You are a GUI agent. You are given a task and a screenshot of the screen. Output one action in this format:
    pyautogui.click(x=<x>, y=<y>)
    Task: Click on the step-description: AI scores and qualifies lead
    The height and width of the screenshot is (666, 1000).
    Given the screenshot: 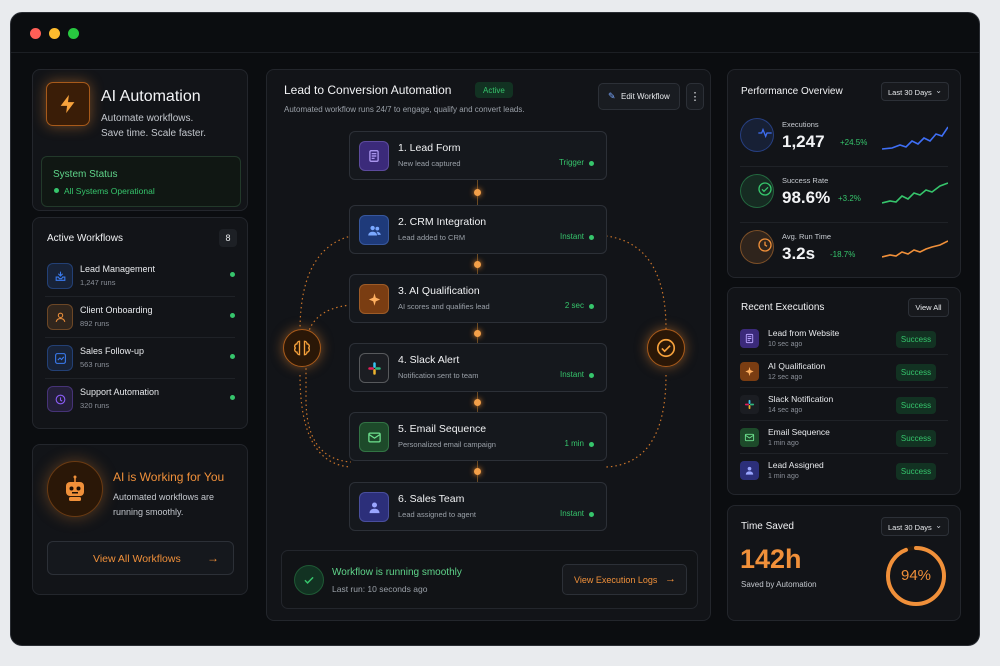 What is the action you would take?
    pyautogui.click(x=444, y=306)
    